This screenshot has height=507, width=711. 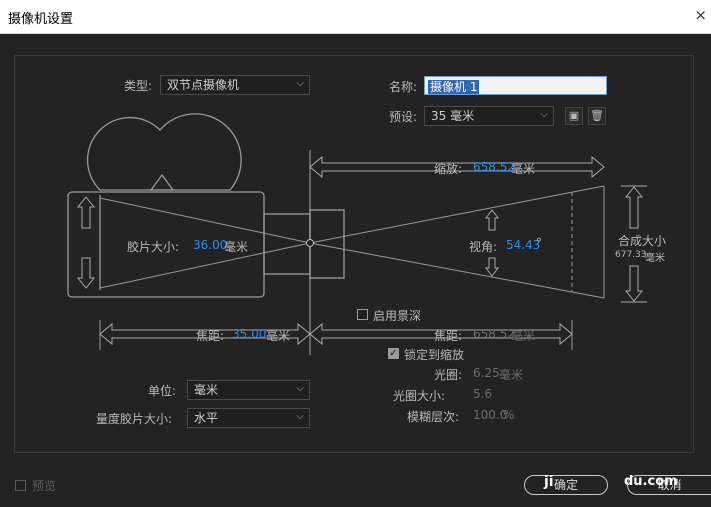 What do you see at coordinates (453, 116) in the screenshot?
I see `preset-value: 35 毫米` at bounding box center [453, 116].